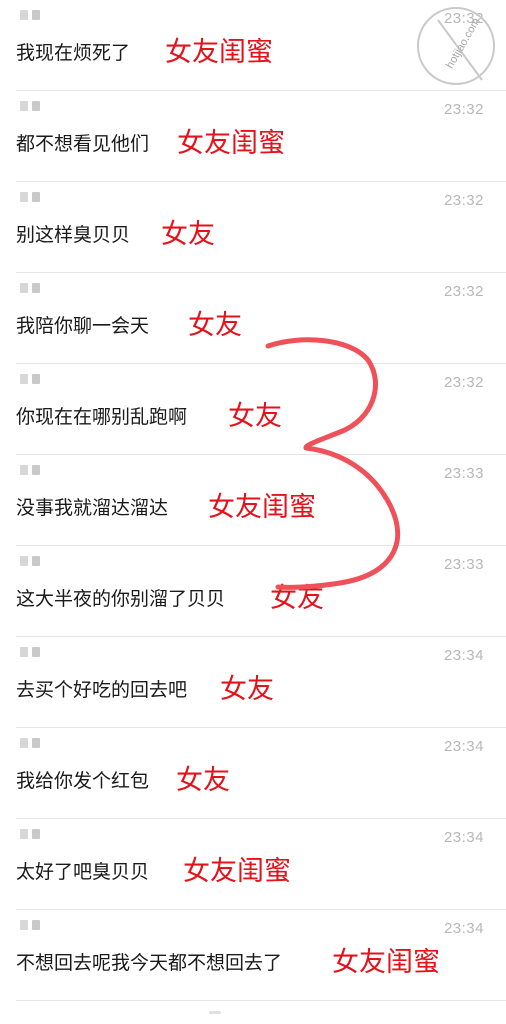 The width and height of the screenshot is (506, 1024). Describe the element at coordinates (456, 46) in the screenshot. I see `site-watermark: hotjiao.com` at that location.